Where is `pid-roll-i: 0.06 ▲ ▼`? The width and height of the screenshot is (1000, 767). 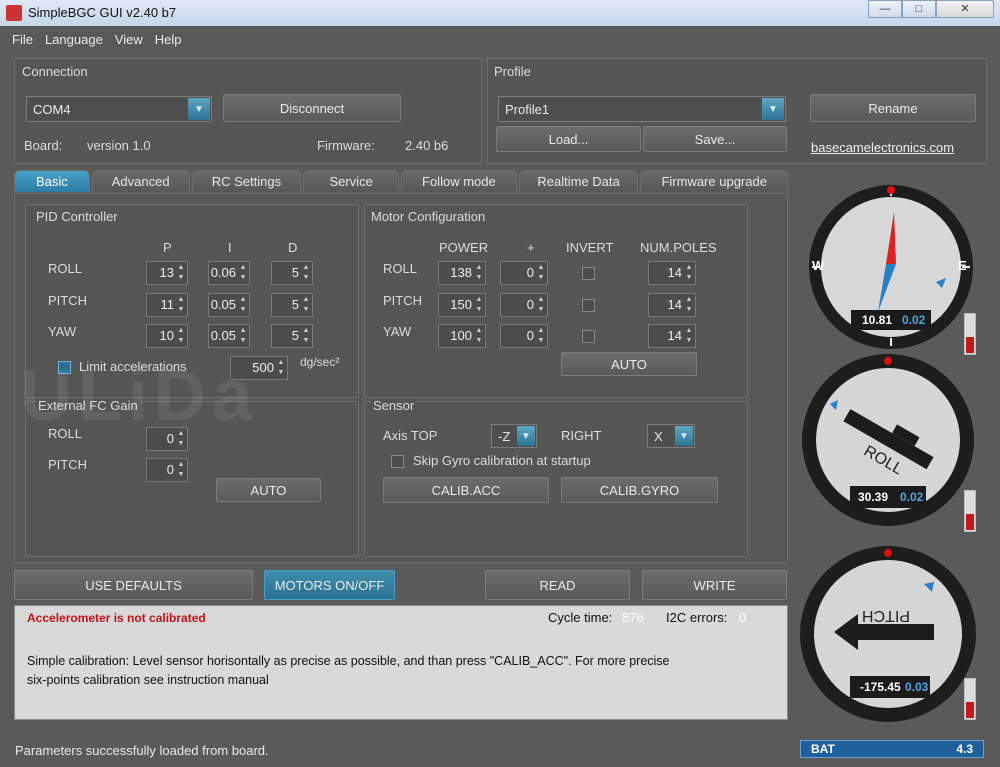 pid-roll-i: 0.06 ▲ ▼ is located at coordinates (229, 273).